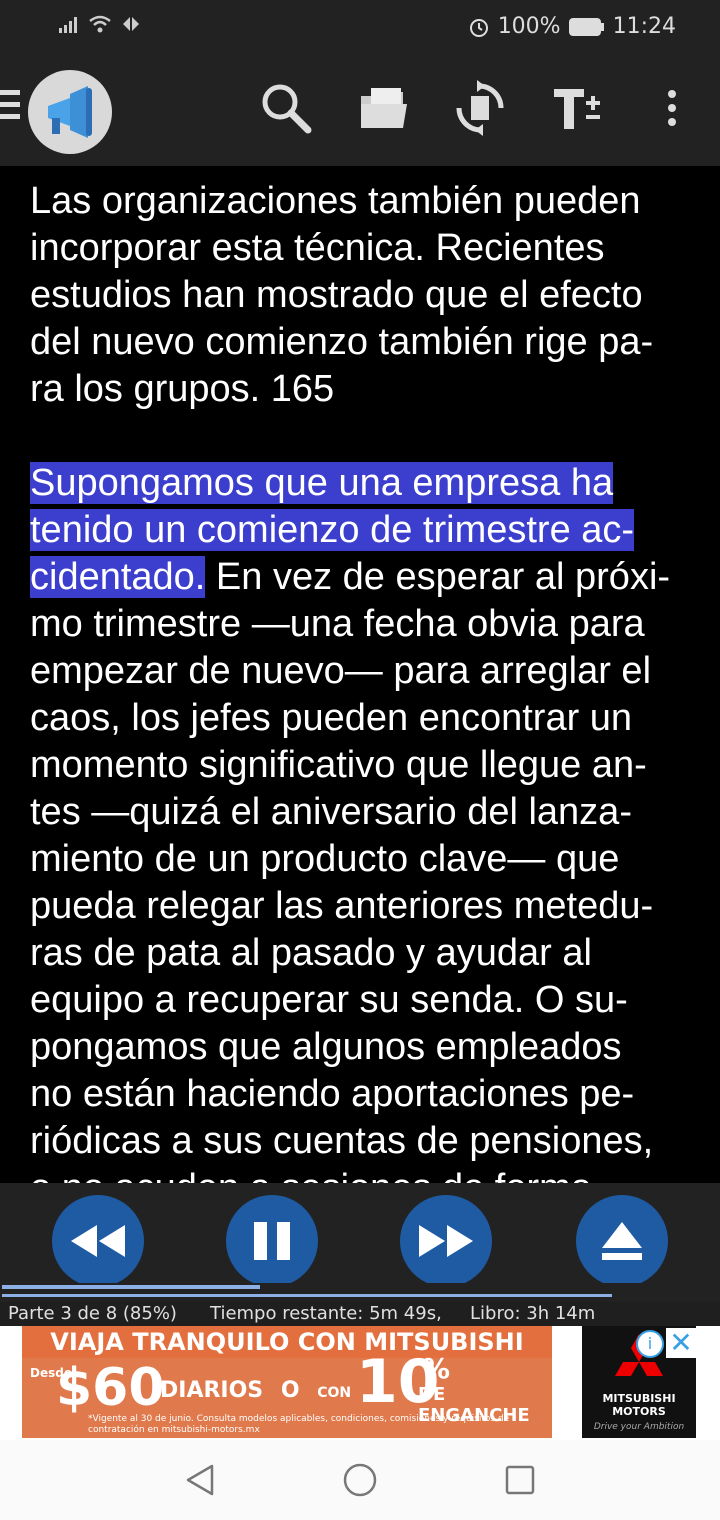 The image size is (720, 1520). I want to click on text-line: equipo a recuperar su senda. O su-, so click(329, 1000).